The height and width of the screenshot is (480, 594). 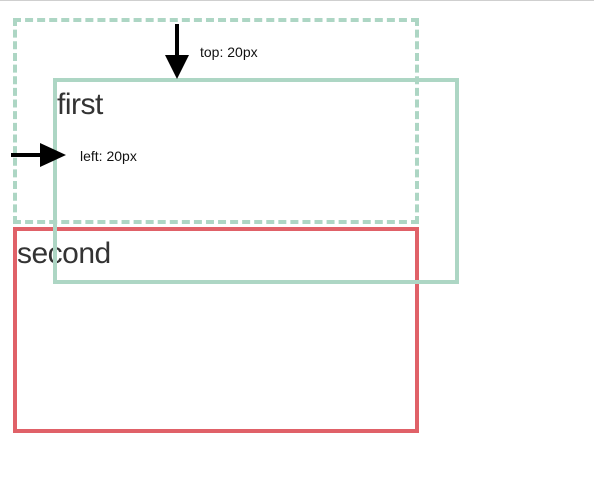 I want to click on arrow-right-icon, so click(x=38, y=155).